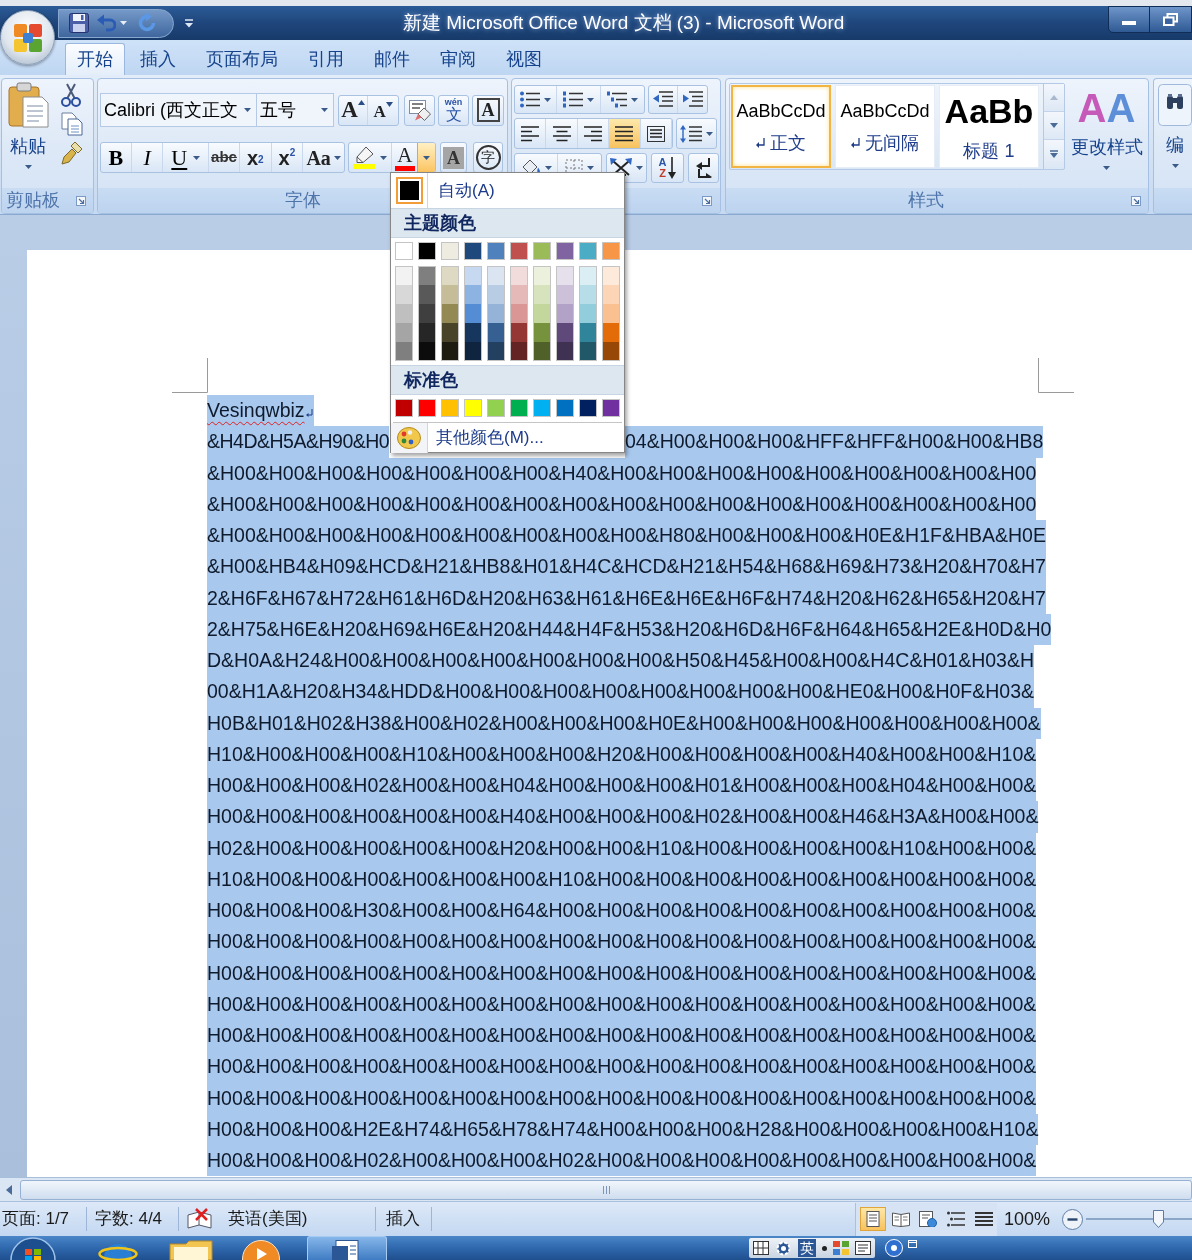 The image size is (1192, 1260). Describe the element at coordinates (1054, 126) in the screenshot. I see `gallery-down-button` at that location.